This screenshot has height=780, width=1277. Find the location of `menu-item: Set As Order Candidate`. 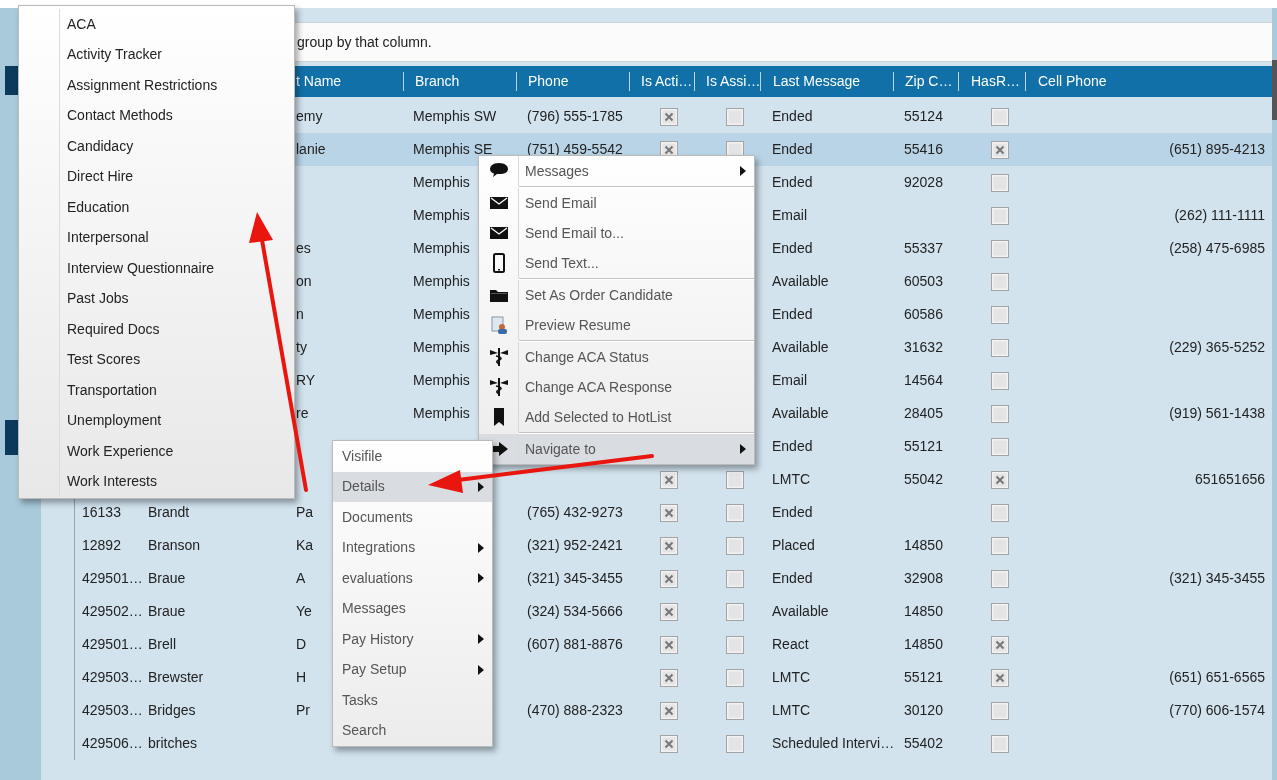

menu-item: Set As Order Candidate is located at coordinates (616, 295).